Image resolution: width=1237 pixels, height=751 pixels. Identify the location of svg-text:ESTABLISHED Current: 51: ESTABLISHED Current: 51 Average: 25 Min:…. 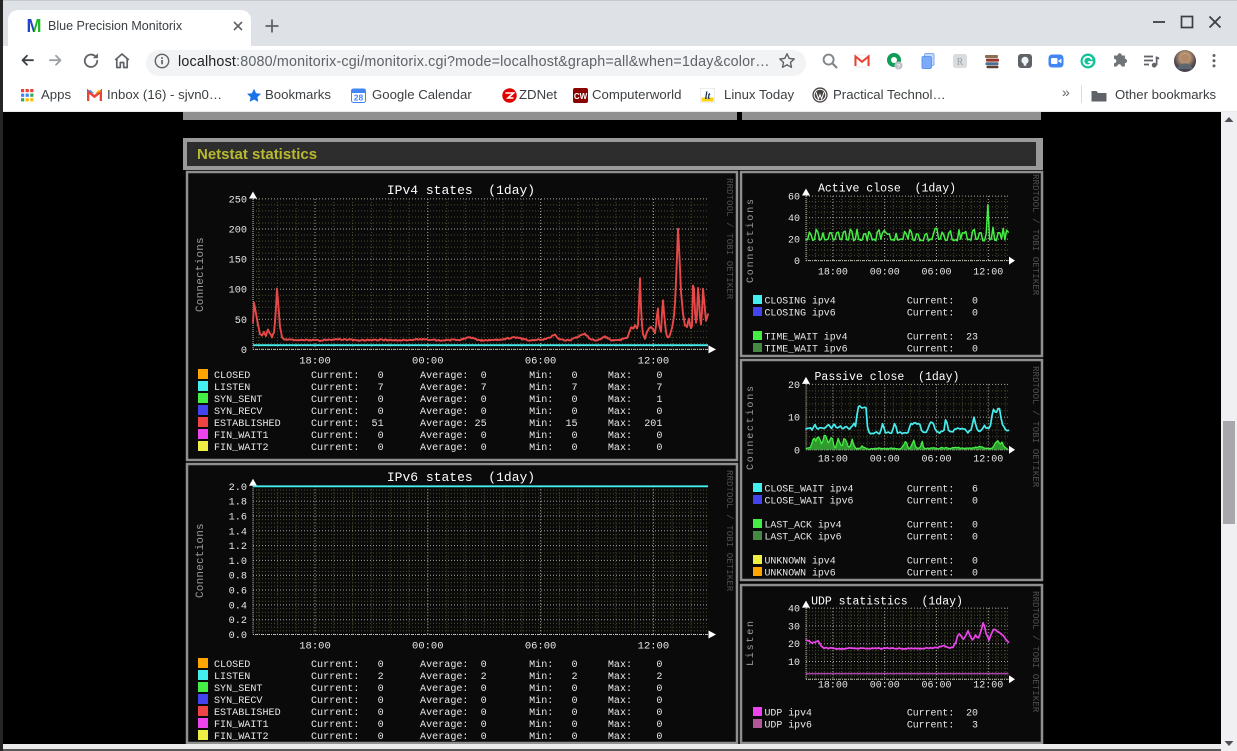
(438, 424).